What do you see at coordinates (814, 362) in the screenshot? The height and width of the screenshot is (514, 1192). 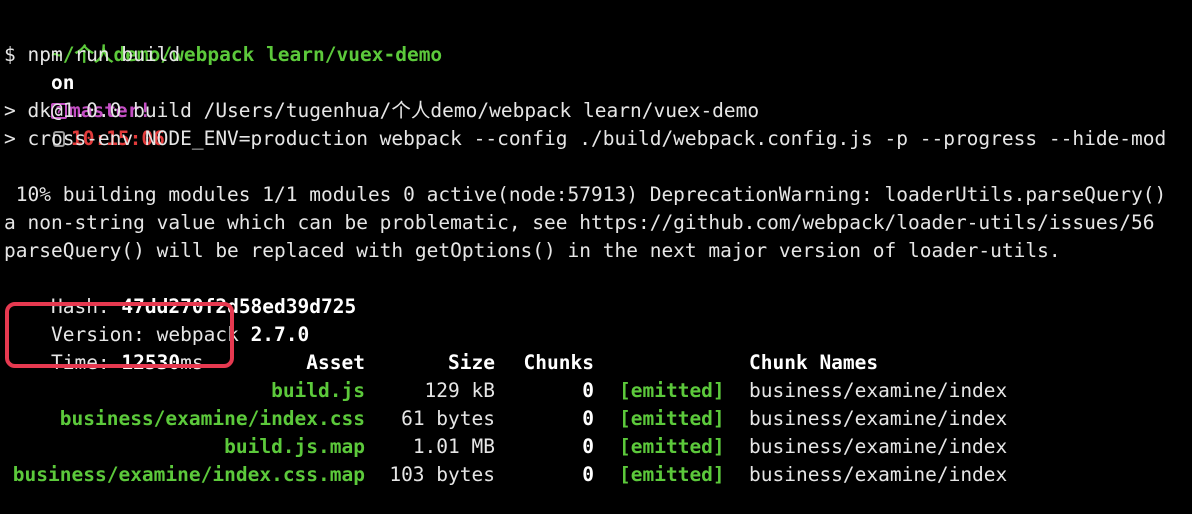 I see `chunk-names-header: Chunk Names` at bounding box center [814, 362].